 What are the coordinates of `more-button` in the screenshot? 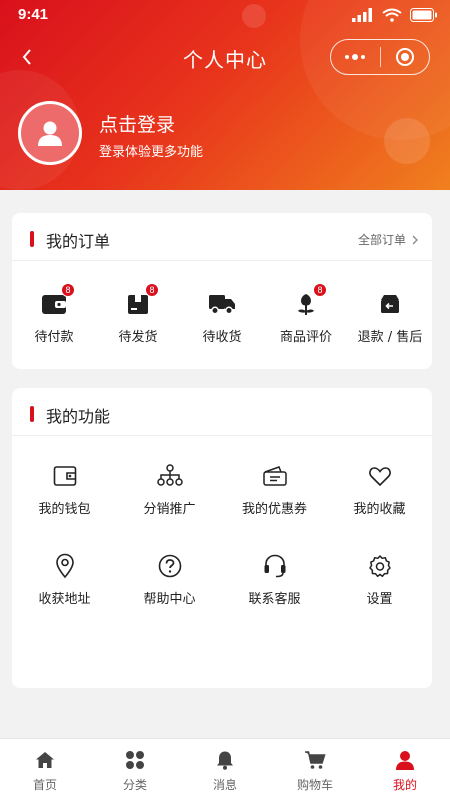 It's located at (355, 57).